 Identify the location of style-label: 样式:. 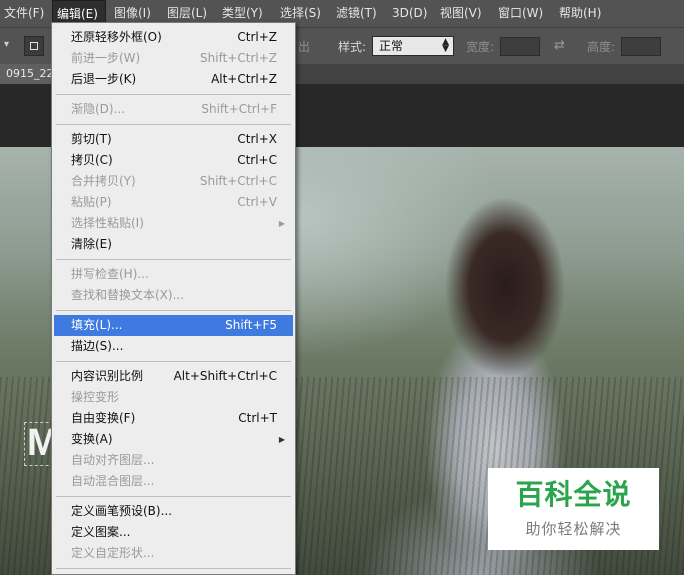
(352, 47).